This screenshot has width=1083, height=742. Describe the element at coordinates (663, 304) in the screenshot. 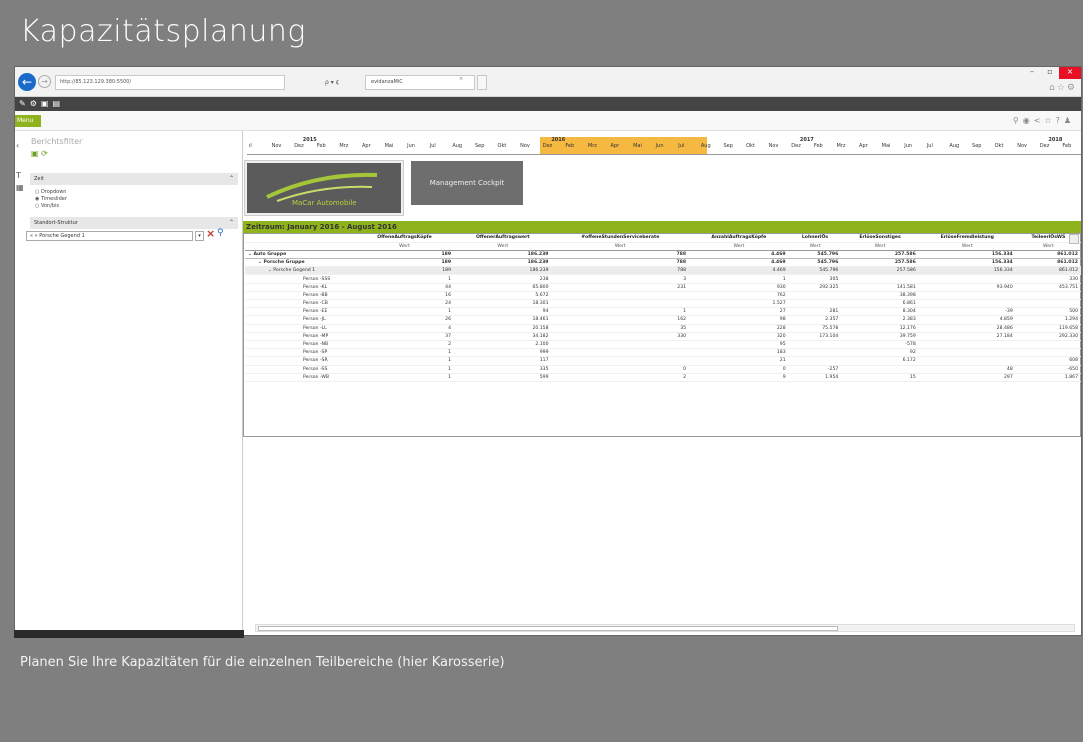

I see `table-row: Person -CB 24 18.301 1.527 6.861` at that location.